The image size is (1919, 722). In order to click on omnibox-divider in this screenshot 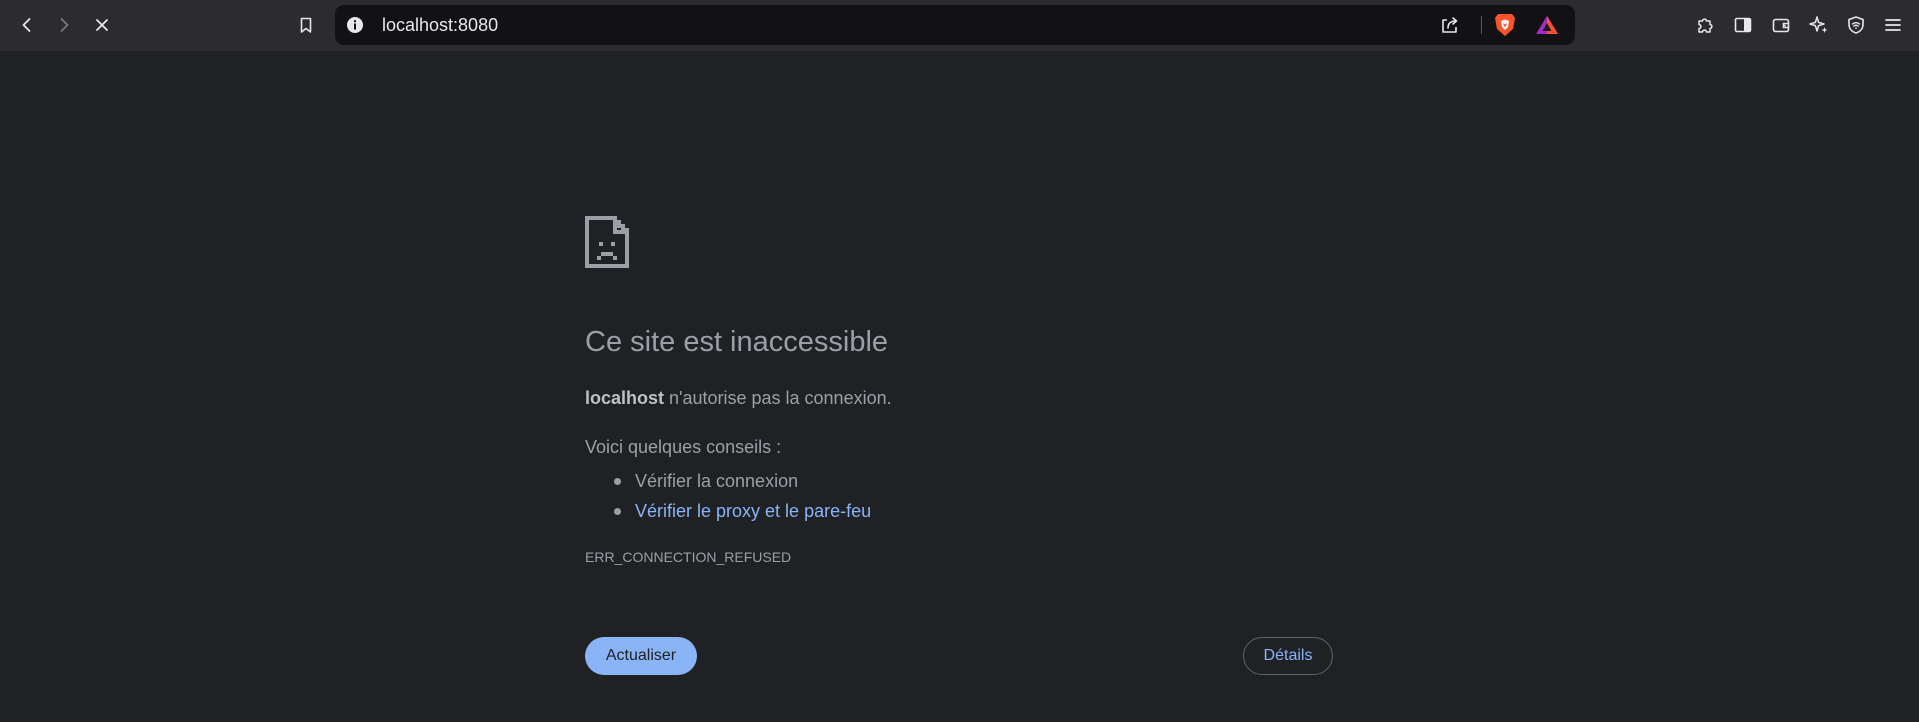, I will do `click(1481, 25)`.